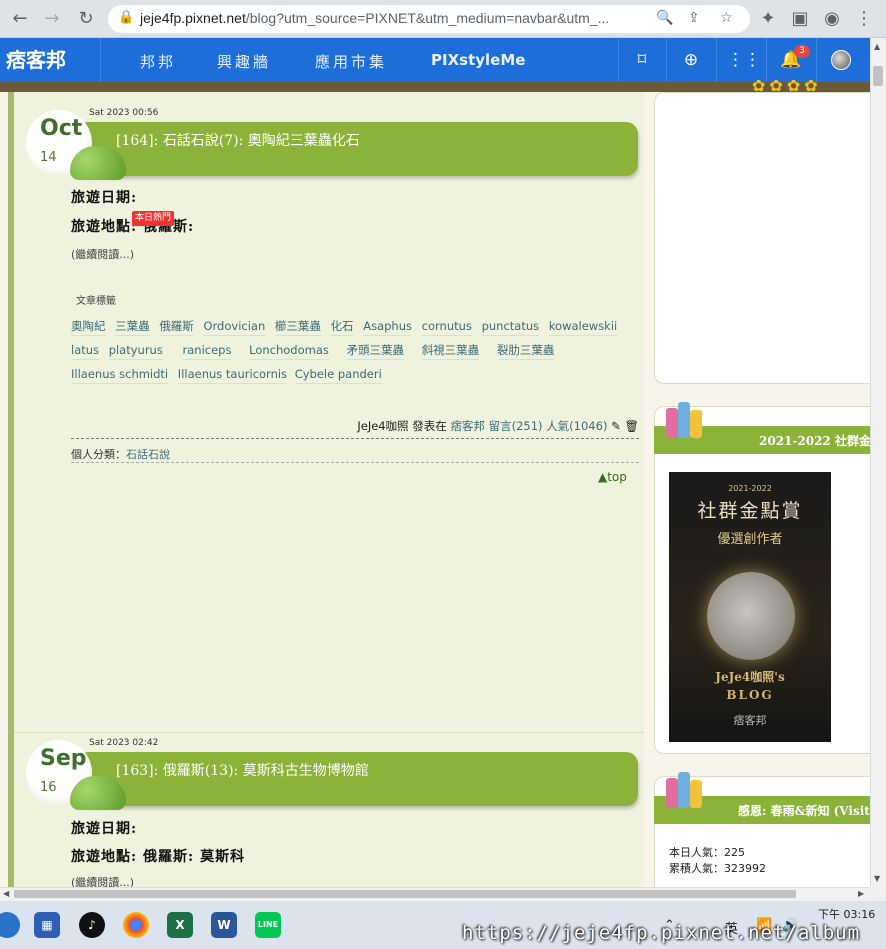 This screenshot has width=886, height=949. I want to click on share-icon: ⇪, so click(694, 18).